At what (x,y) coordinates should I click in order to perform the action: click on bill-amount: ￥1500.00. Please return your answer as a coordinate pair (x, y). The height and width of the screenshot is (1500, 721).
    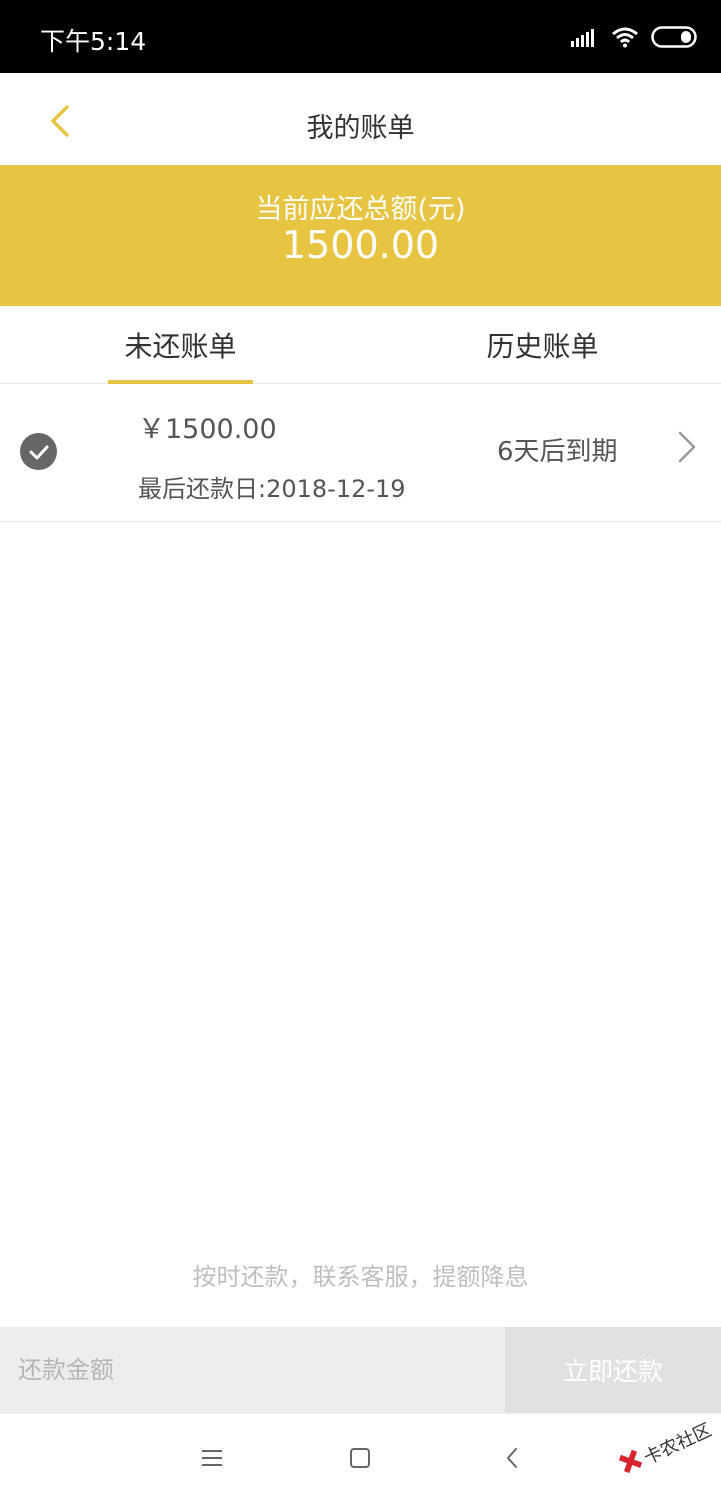
    Looking at the image, I should click on (207, 429).